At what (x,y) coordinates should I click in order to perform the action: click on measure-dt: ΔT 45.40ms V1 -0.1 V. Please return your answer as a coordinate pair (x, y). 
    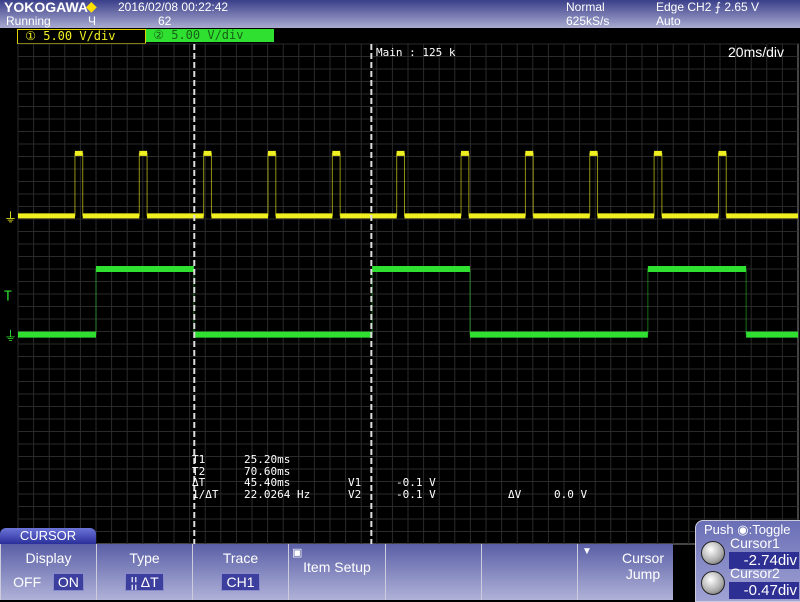
    Looking at the image, I should click on (314, 482).